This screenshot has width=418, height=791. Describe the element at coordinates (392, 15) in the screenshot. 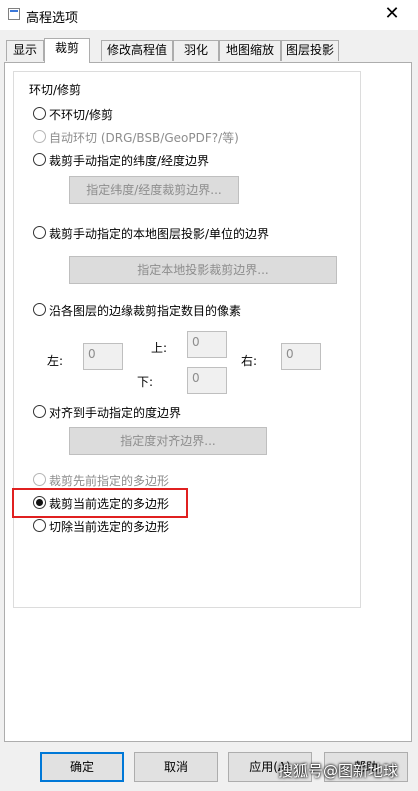

I see `close-icon: ✕` at that location.